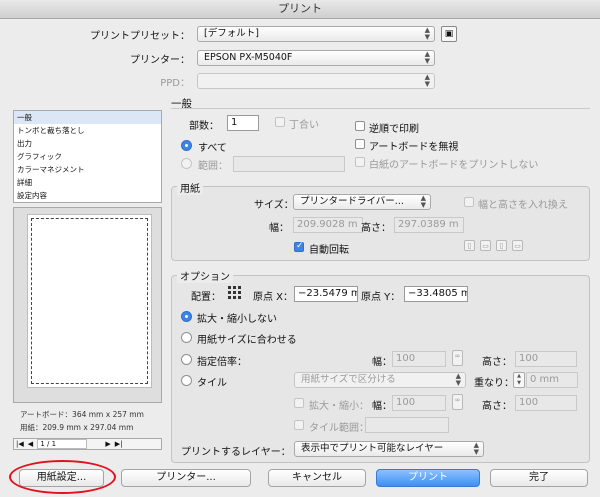  I want to click on layers-value: 表示中でプリント可能なレイヤー, so click(372, 448).